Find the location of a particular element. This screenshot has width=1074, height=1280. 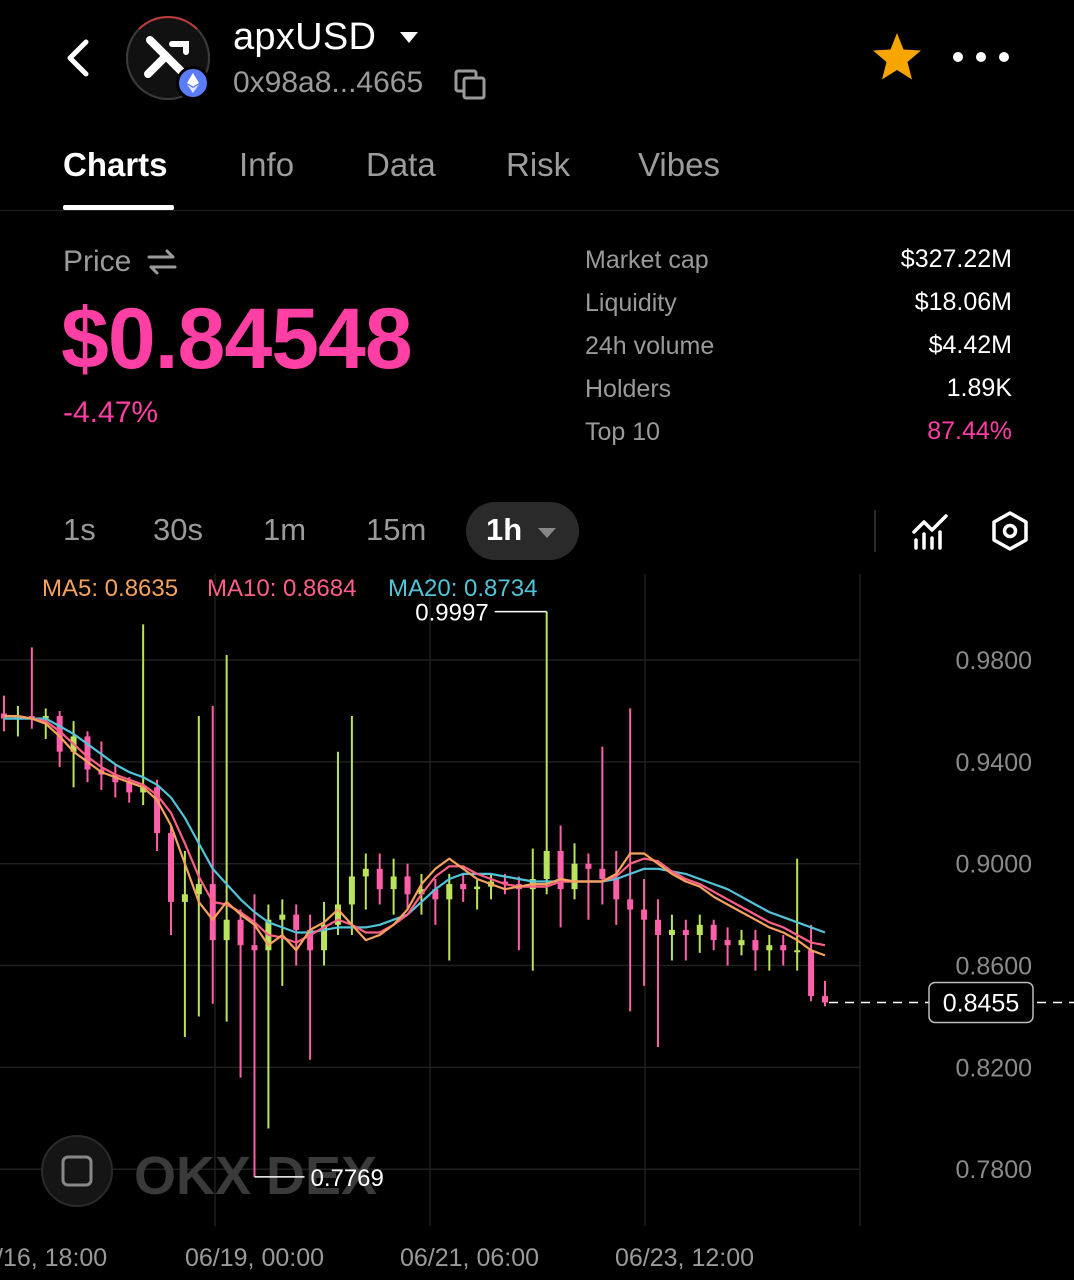

tabs-divider is located at coordinates (537, 210).